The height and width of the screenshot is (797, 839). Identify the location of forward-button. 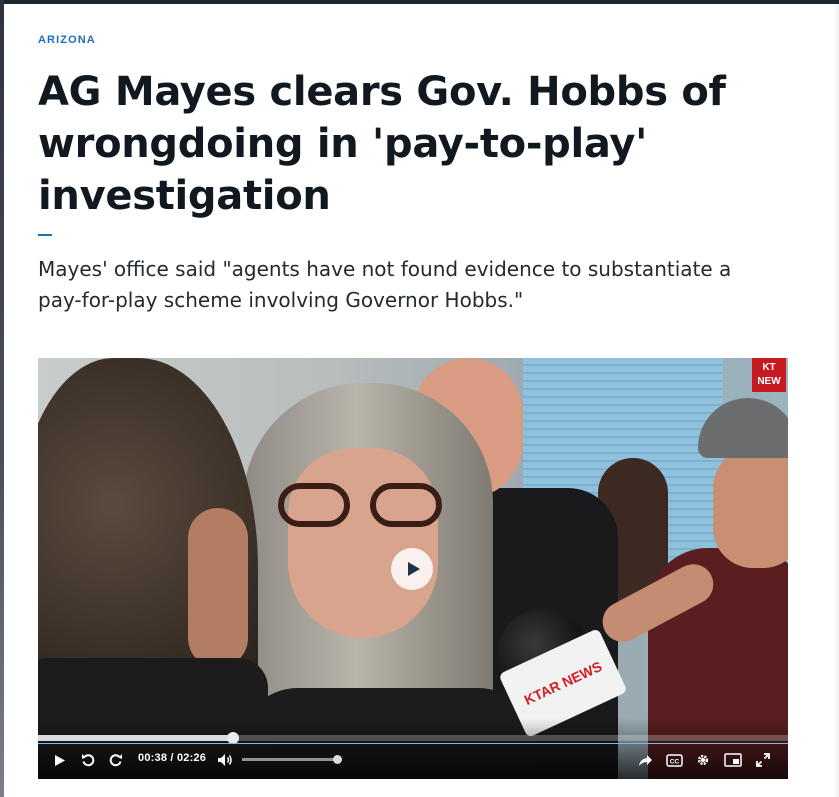
(116, 760).